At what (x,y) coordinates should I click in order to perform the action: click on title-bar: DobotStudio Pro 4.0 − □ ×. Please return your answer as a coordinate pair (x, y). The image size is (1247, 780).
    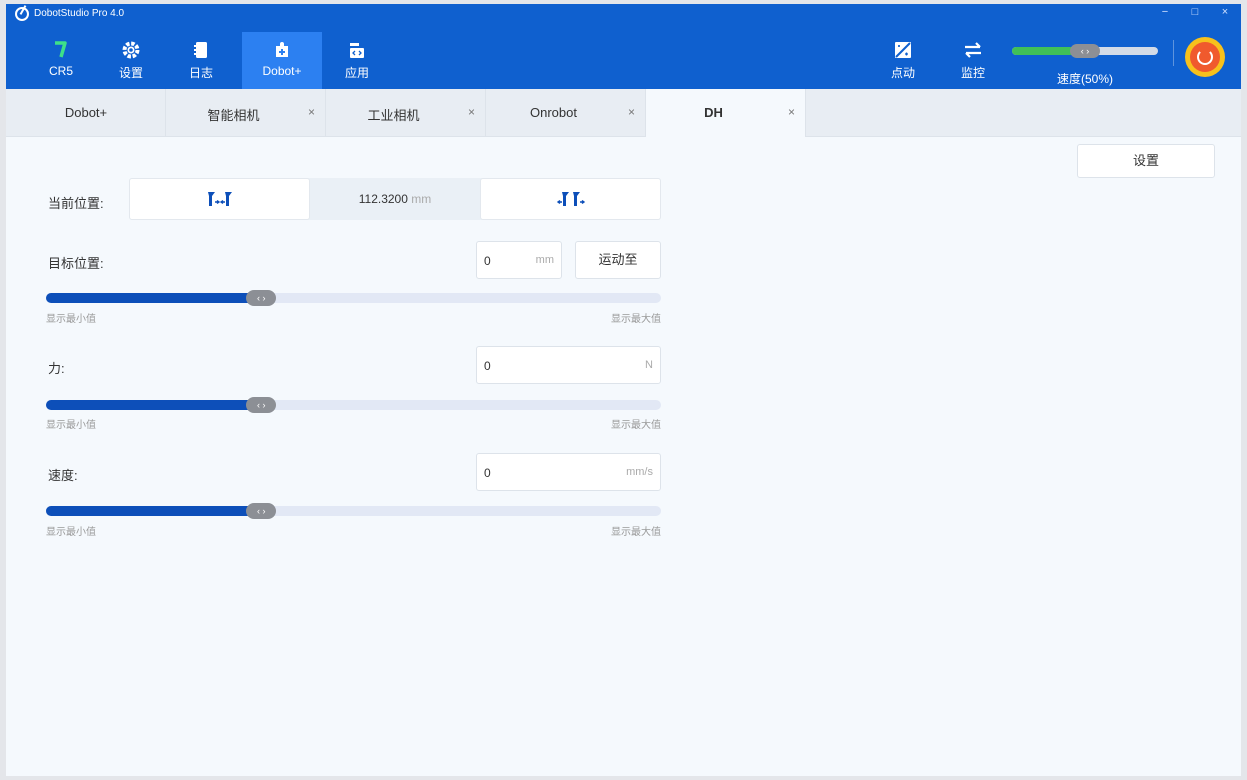
    Looking at the image, I should click on (623, 14).